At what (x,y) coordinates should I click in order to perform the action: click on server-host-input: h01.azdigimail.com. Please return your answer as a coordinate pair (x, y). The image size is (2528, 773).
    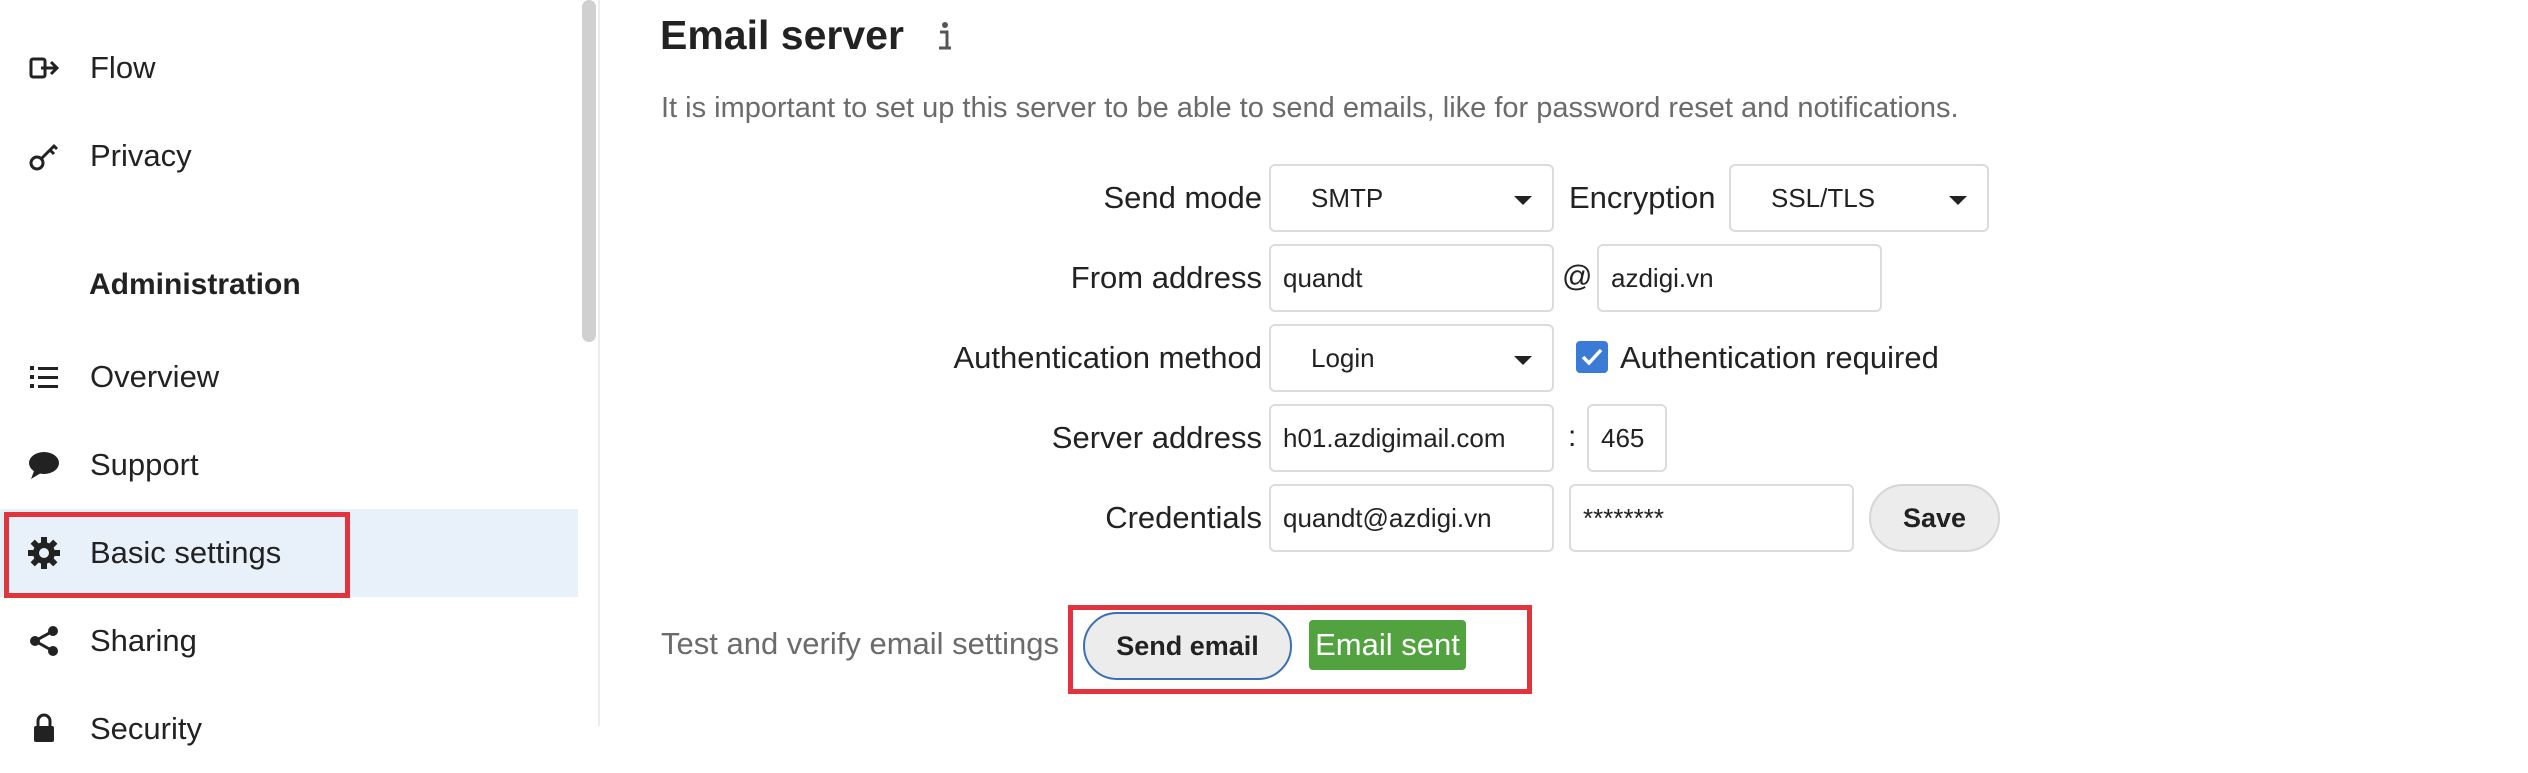
    Looking at the image, I should click on (1411, 438).